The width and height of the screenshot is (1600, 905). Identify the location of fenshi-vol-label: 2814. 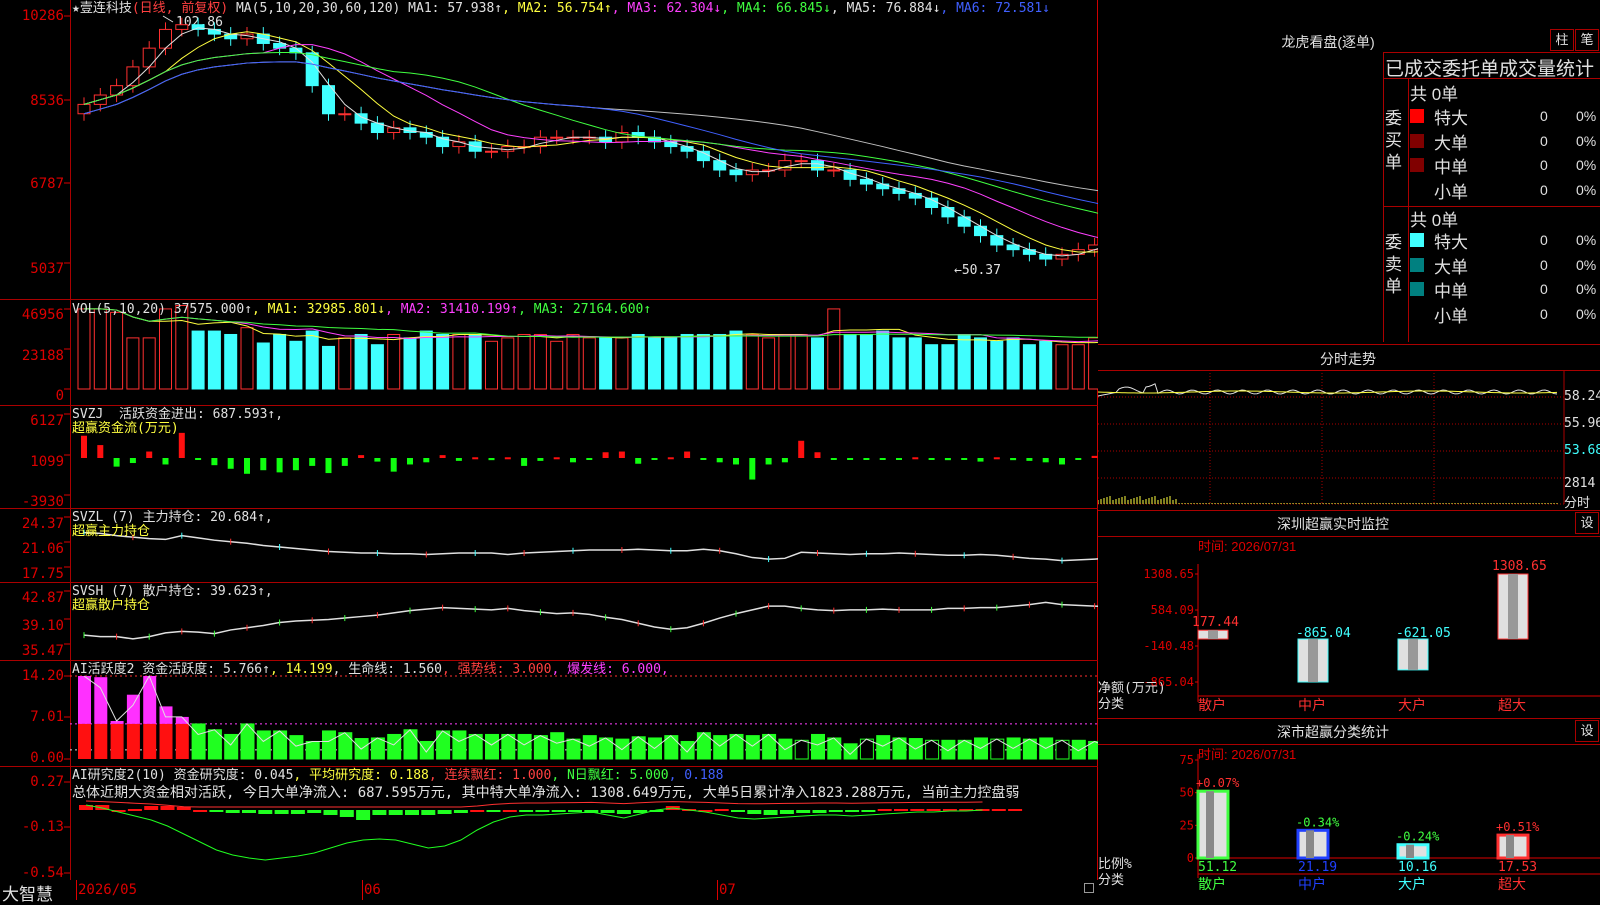
(1580, 483).